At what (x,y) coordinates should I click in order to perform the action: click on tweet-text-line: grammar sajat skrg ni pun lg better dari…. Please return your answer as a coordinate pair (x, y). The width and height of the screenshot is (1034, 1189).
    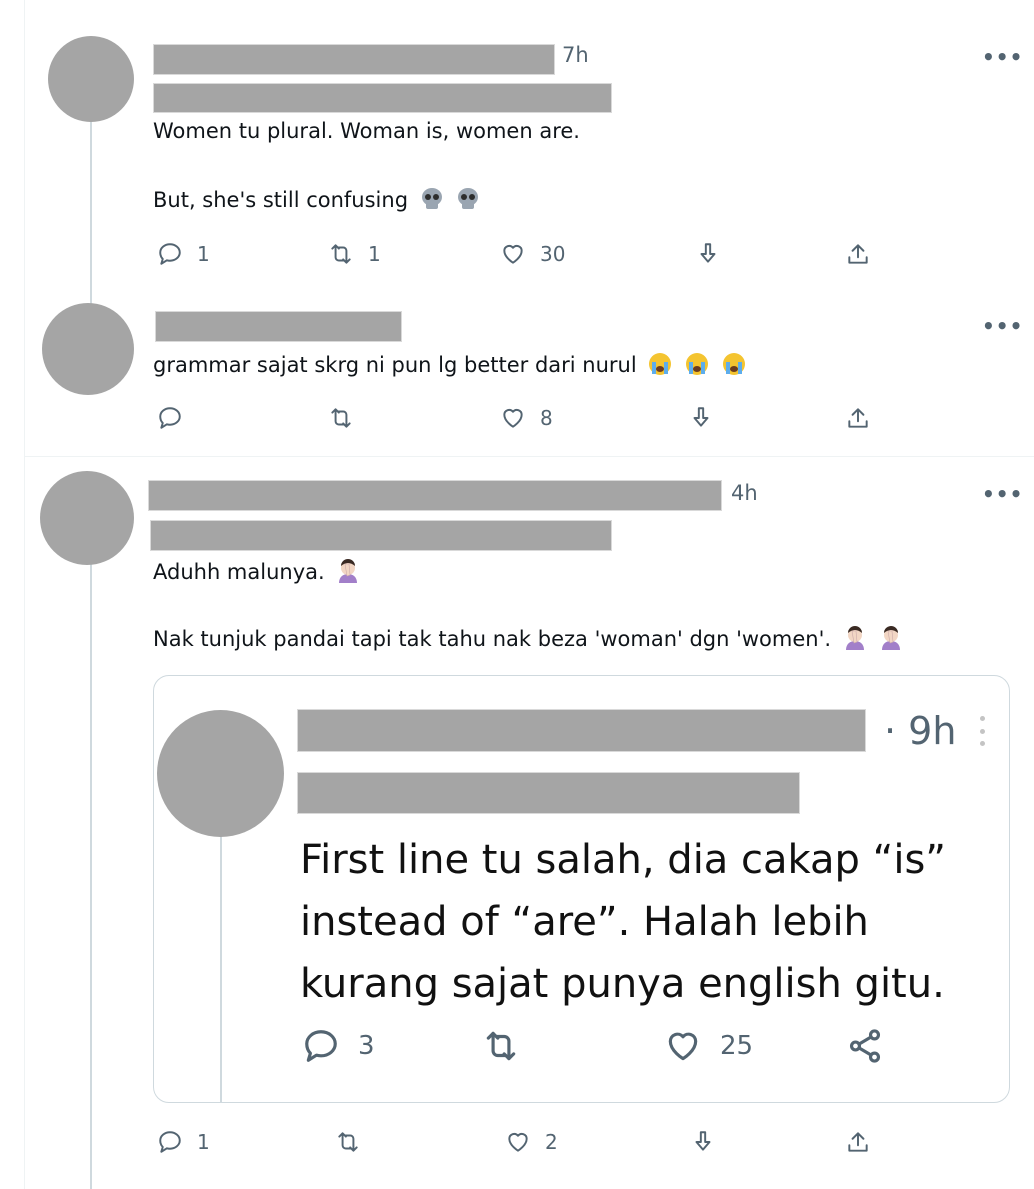
    Looking at the image, I should click on (450, 364).